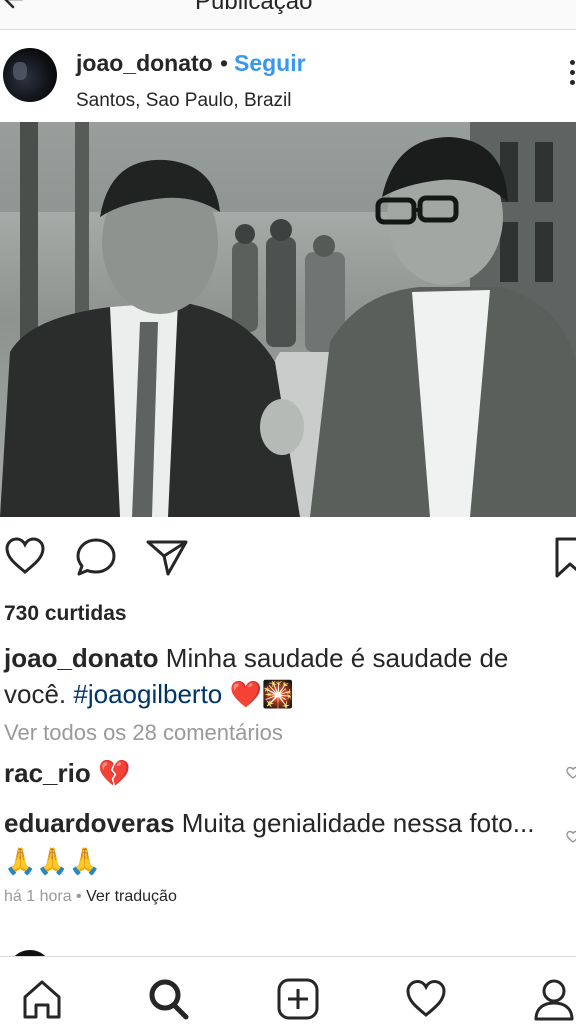  I want to click on follow-button: Seguir, so click(270, 63).